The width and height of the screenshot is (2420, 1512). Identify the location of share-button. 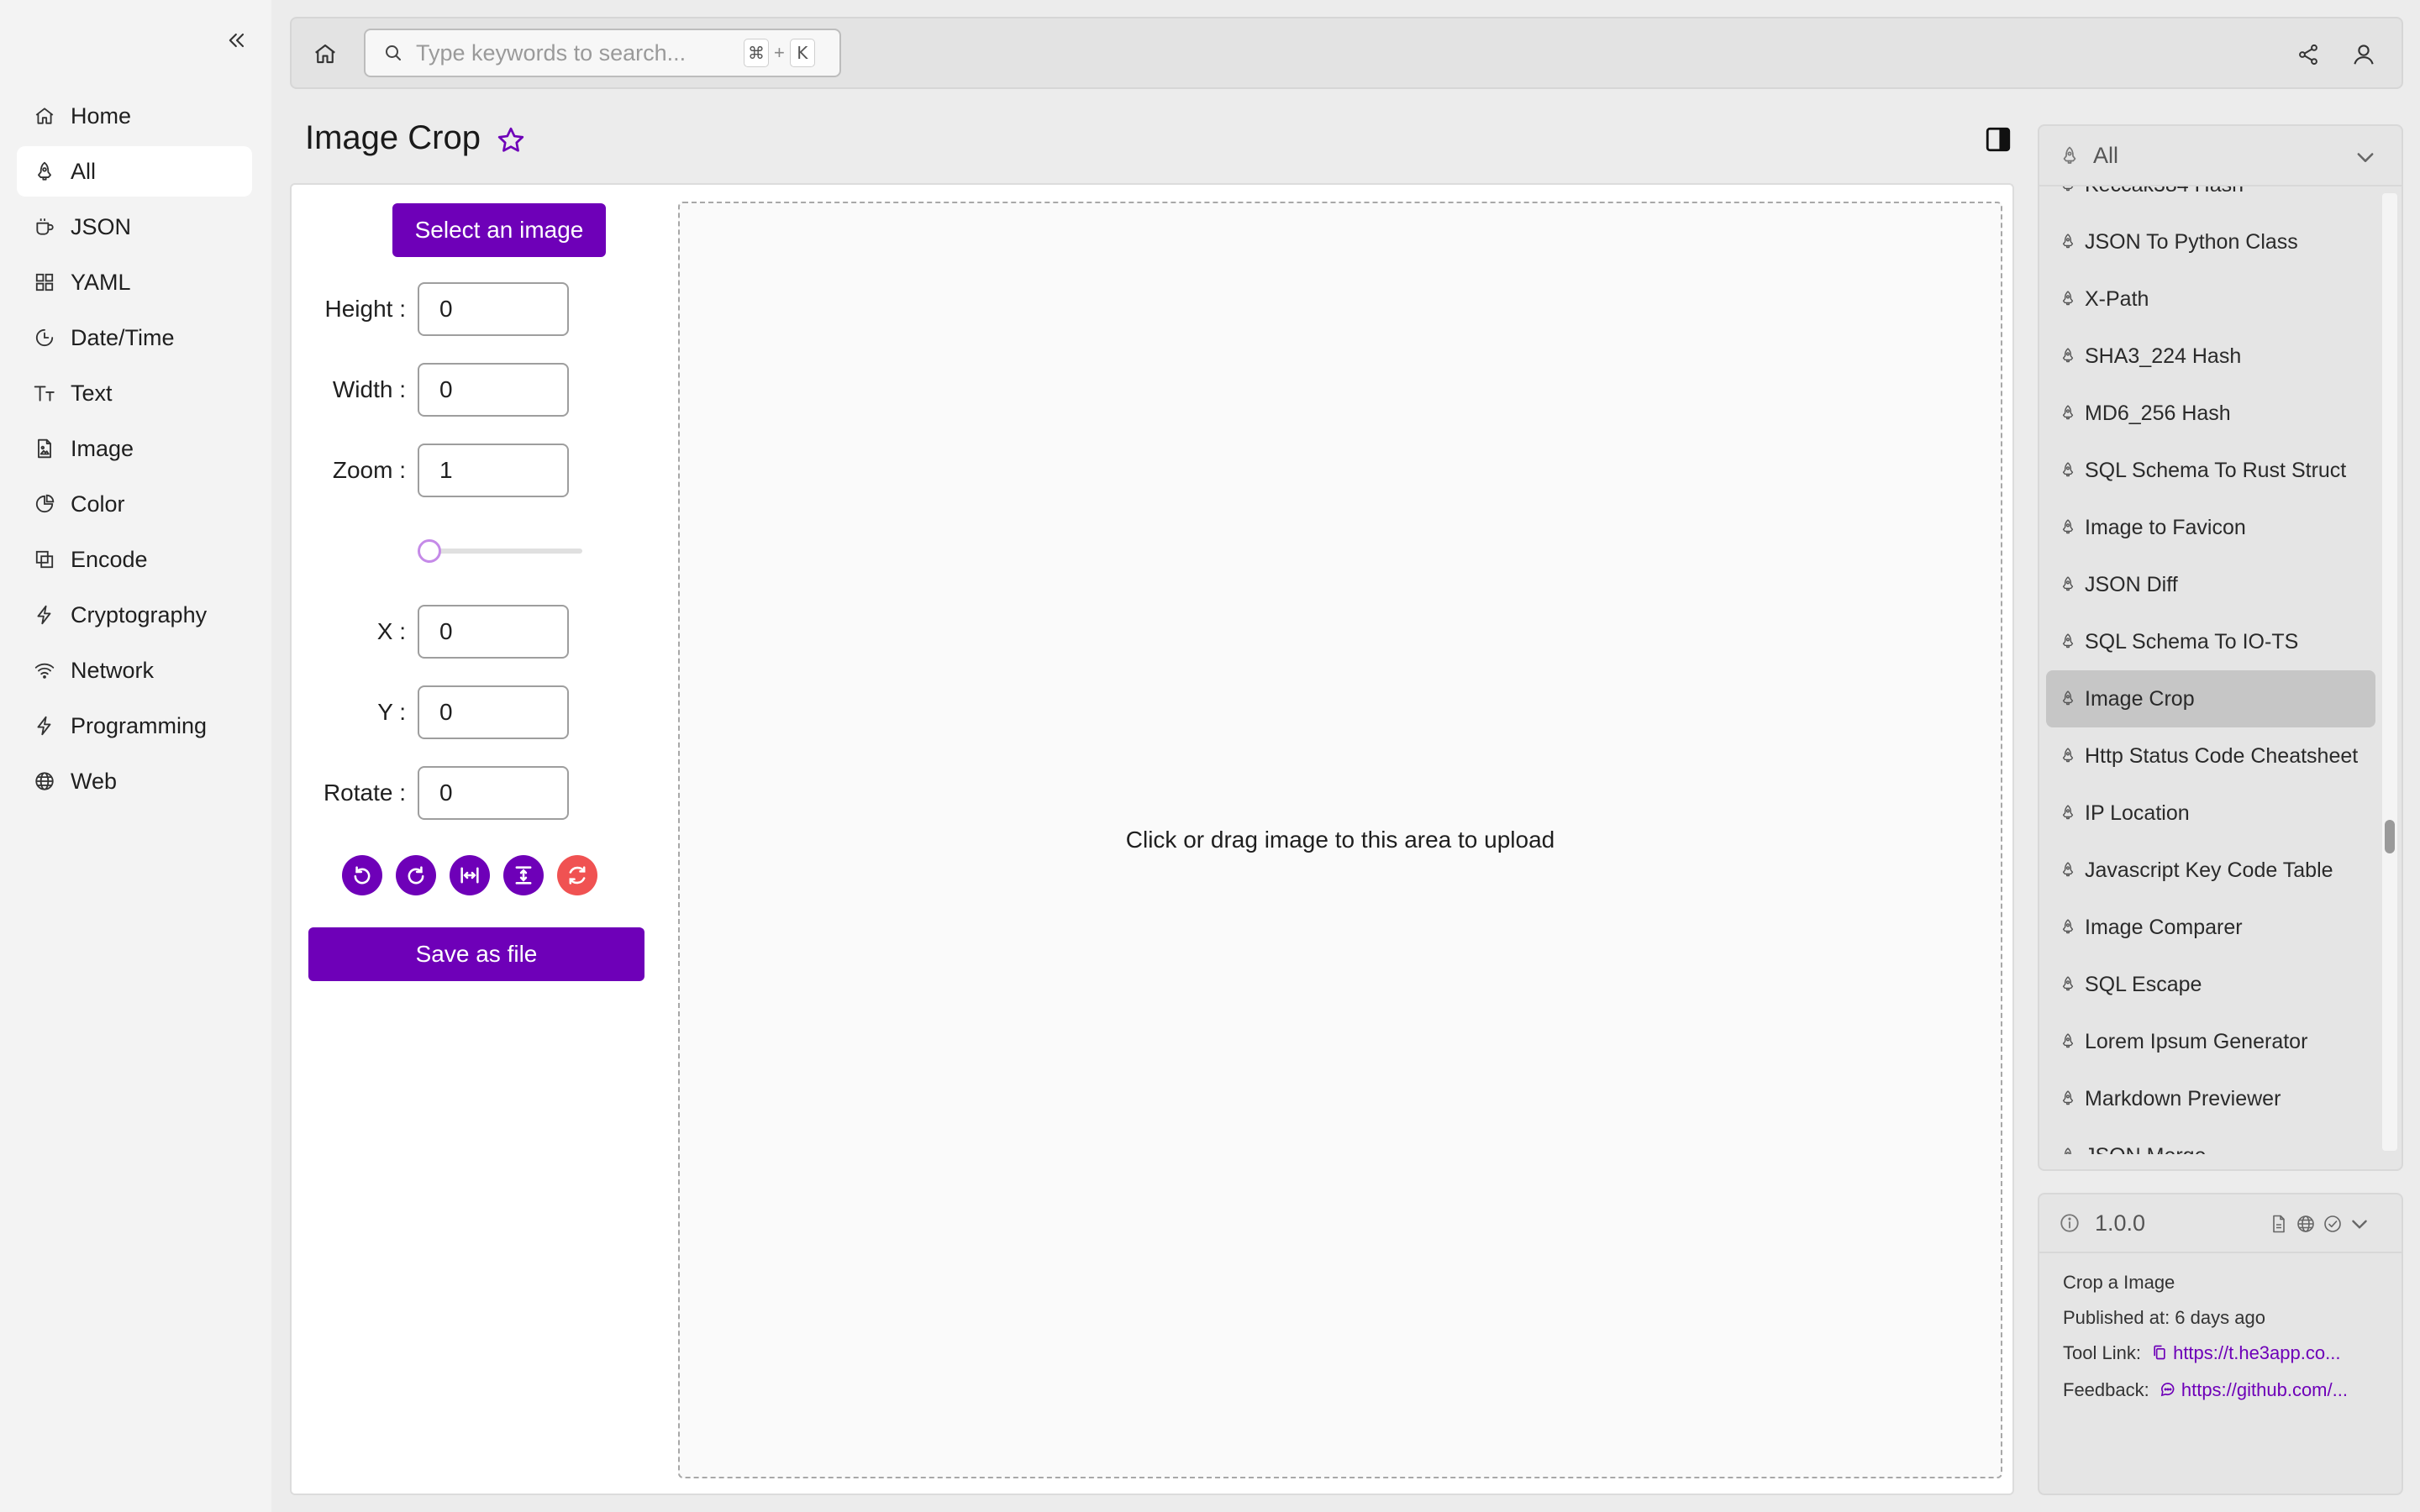
(2308, 54).